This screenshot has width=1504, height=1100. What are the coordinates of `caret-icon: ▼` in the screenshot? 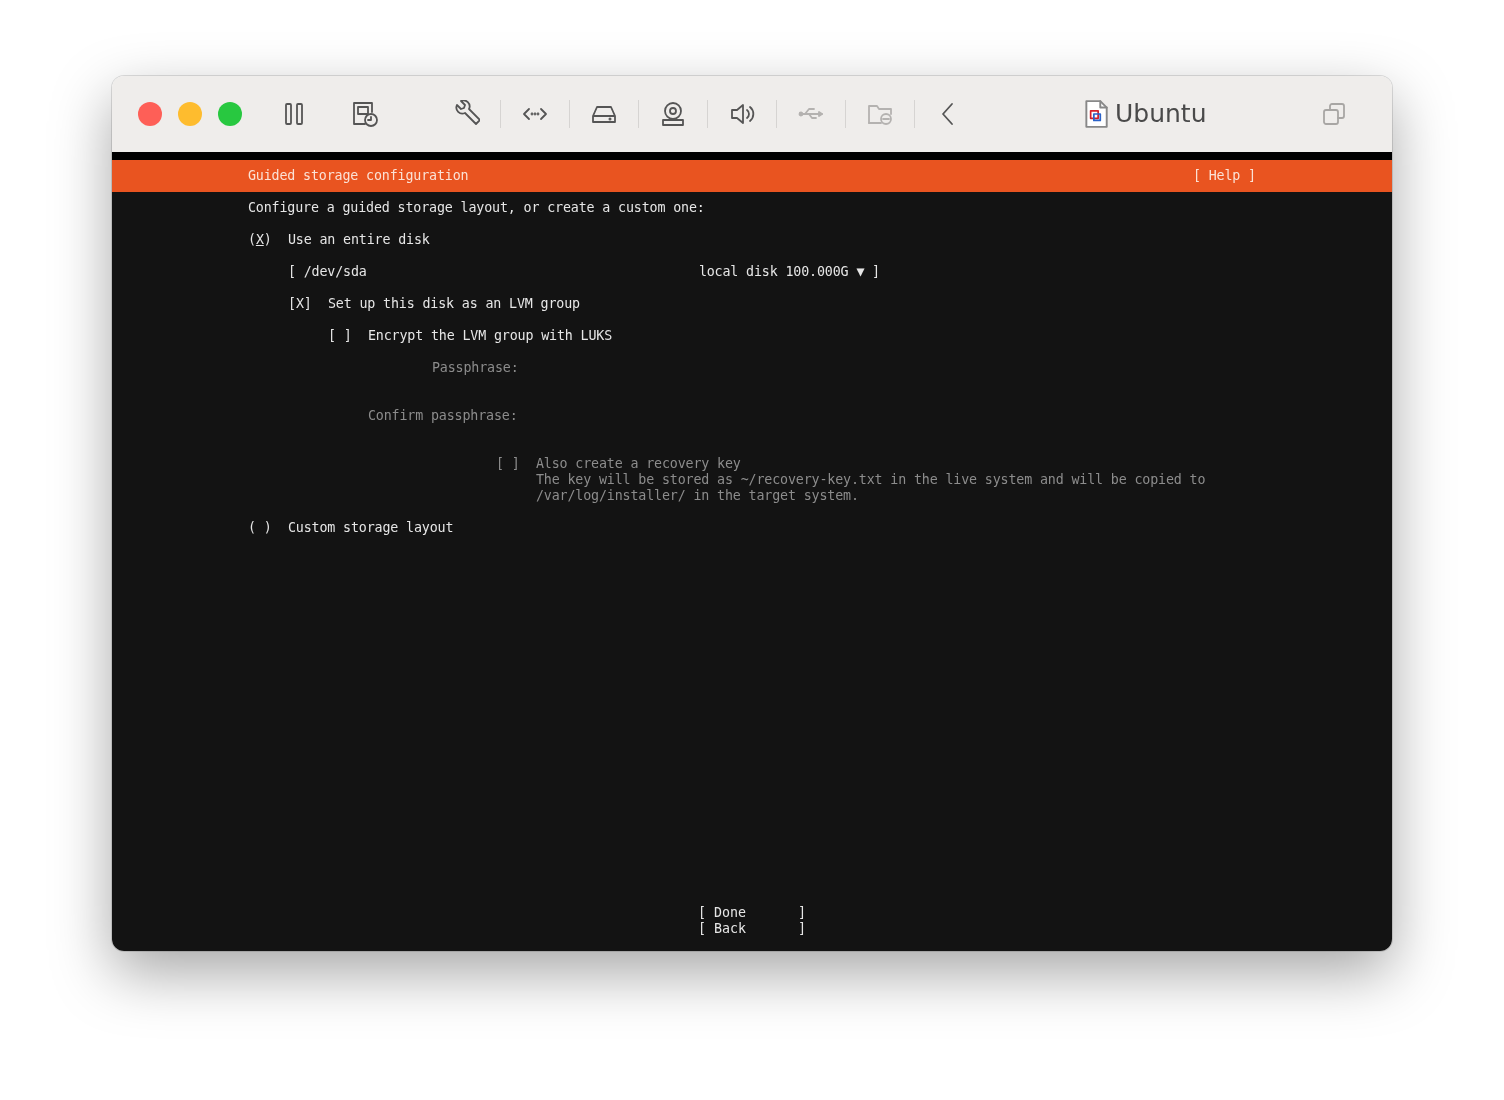 It's located at (860, 271).